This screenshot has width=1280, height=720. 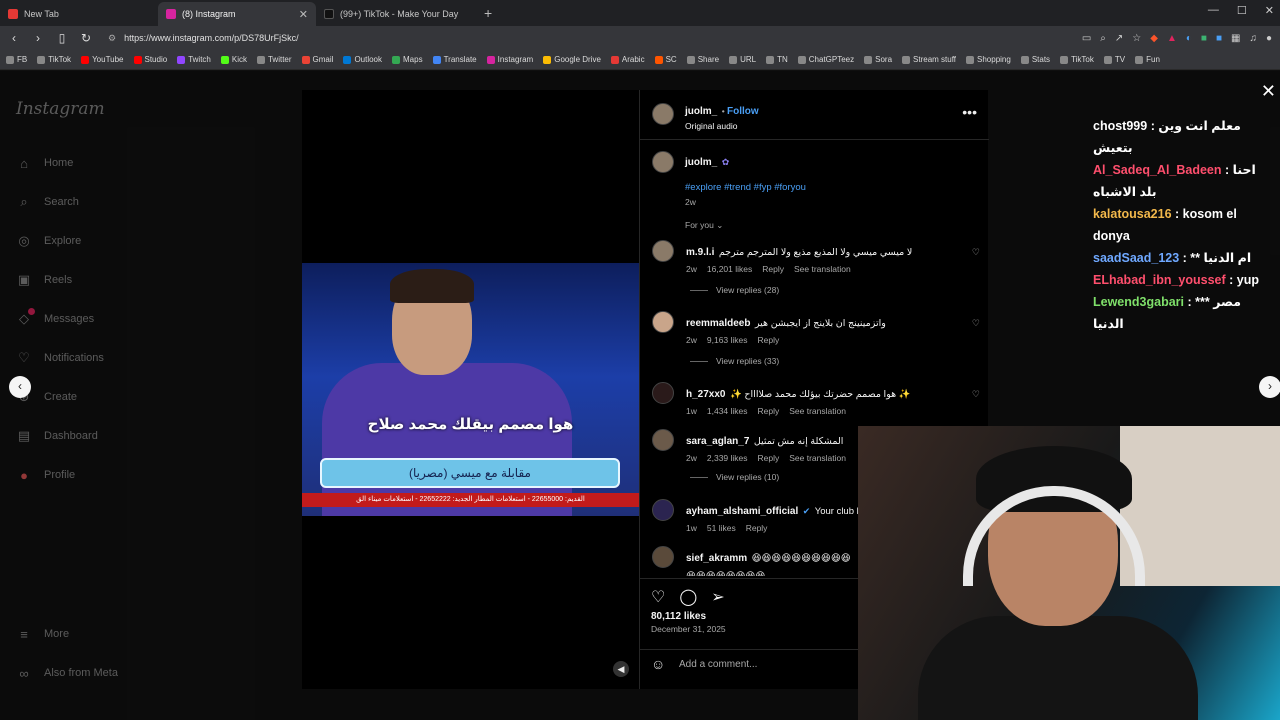 I want to click on comment-likes: 16,201 likes, so click(x=729, y=269).